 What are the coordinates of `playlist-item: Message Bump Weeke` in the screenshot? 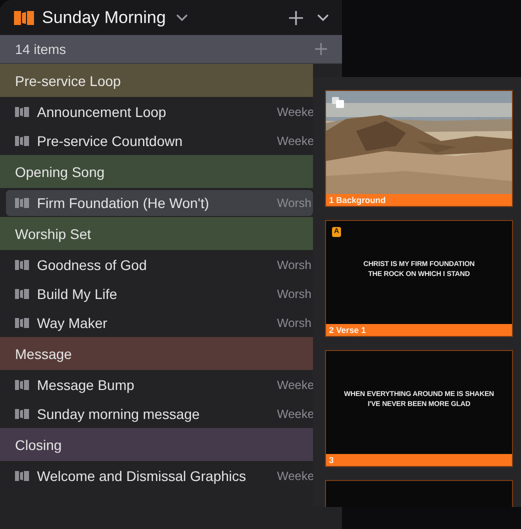 It's located at (156, 384).